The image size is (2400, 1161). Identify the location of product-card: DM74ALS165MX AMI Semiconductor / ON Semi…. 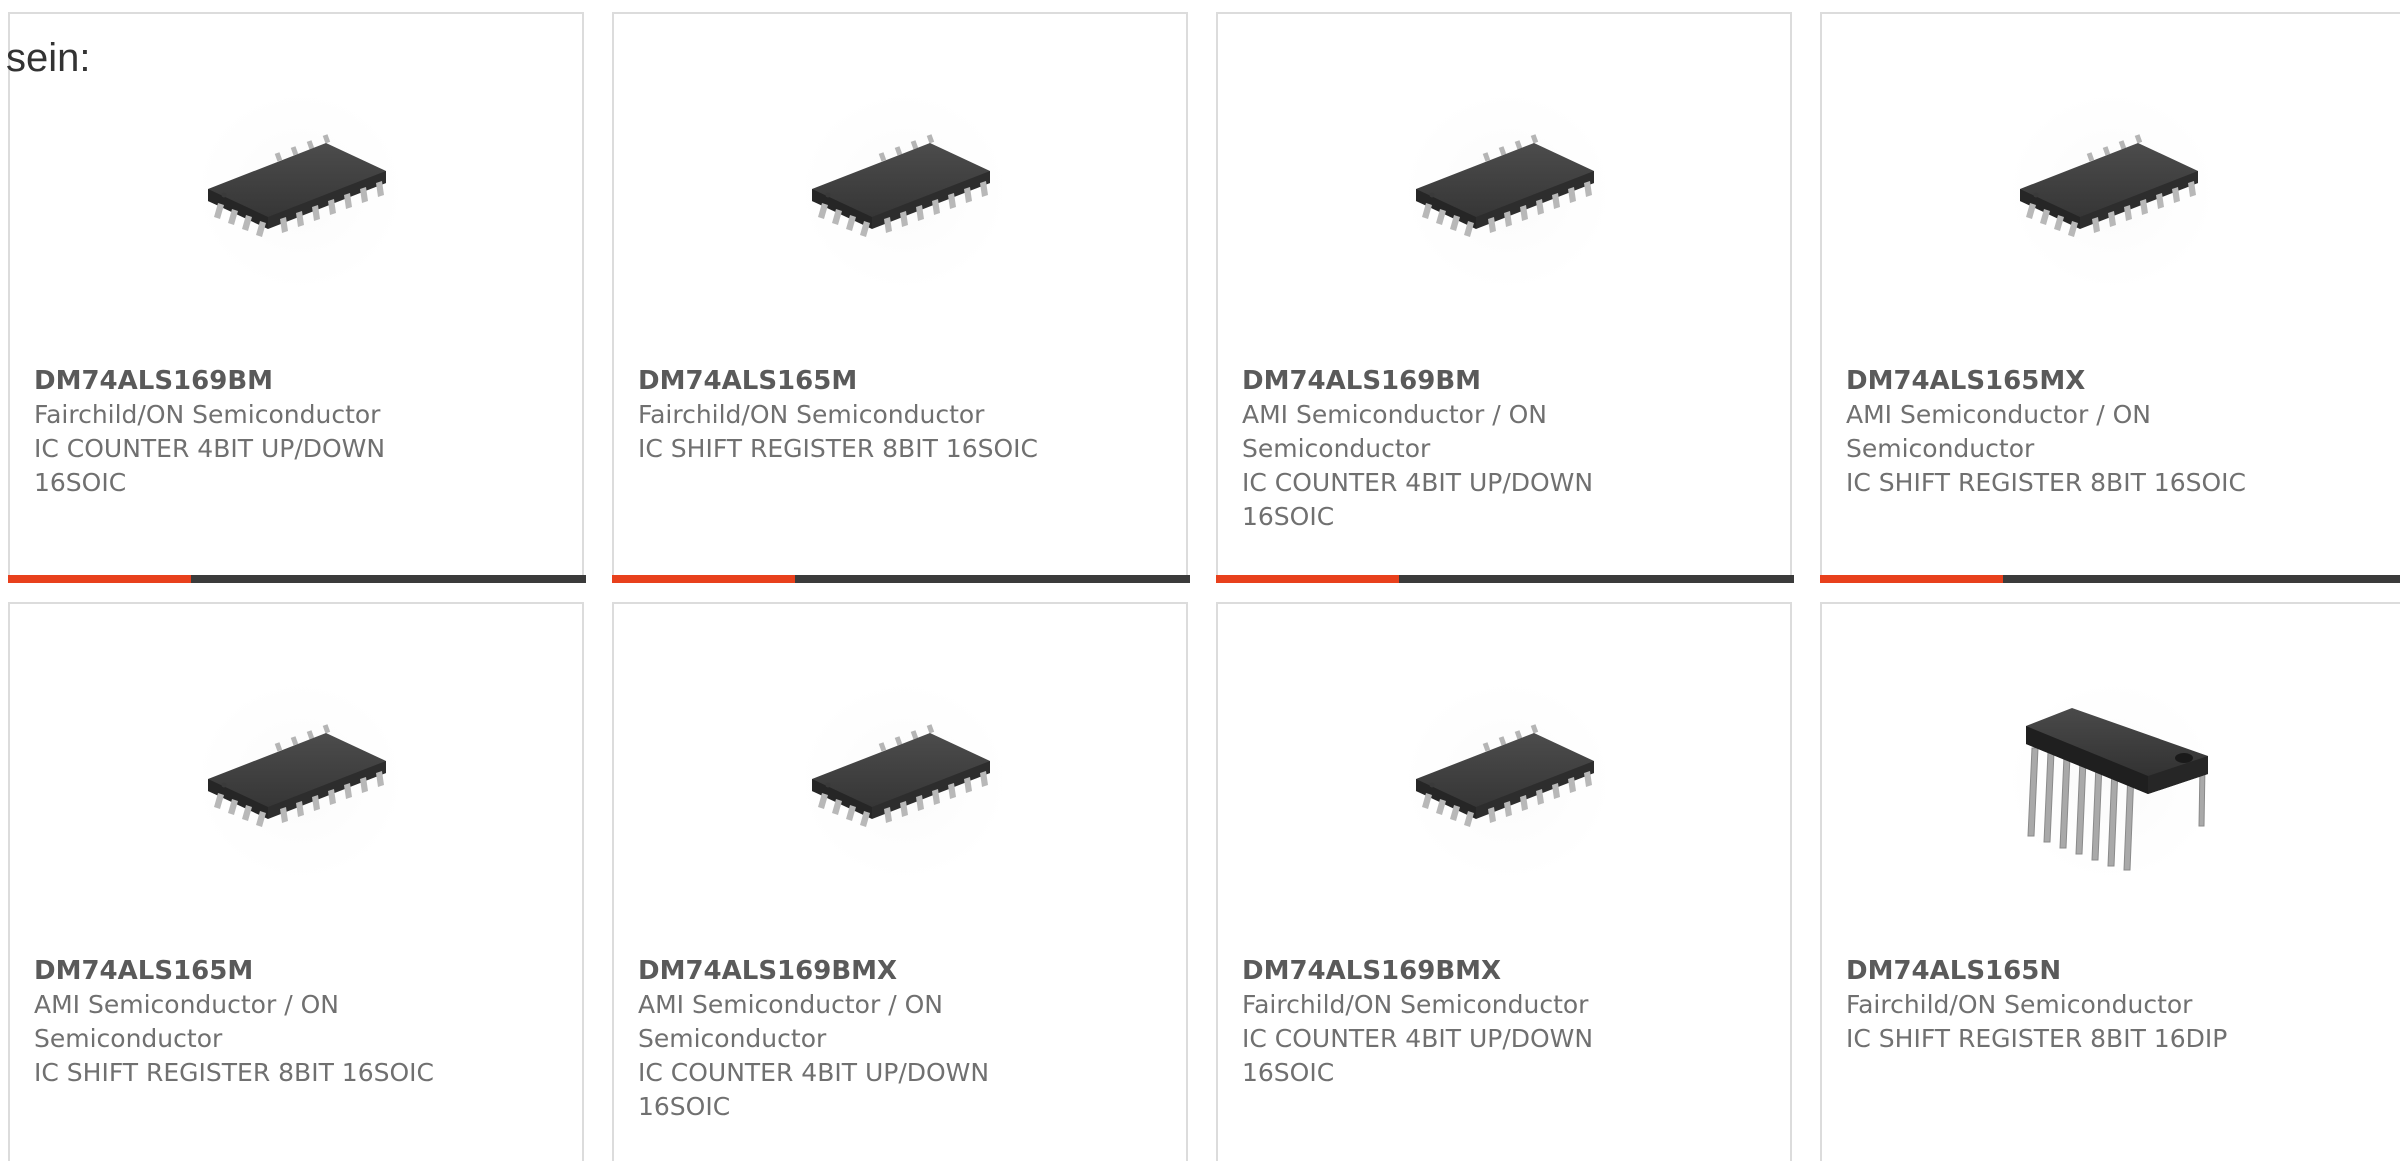
(2110, 297).